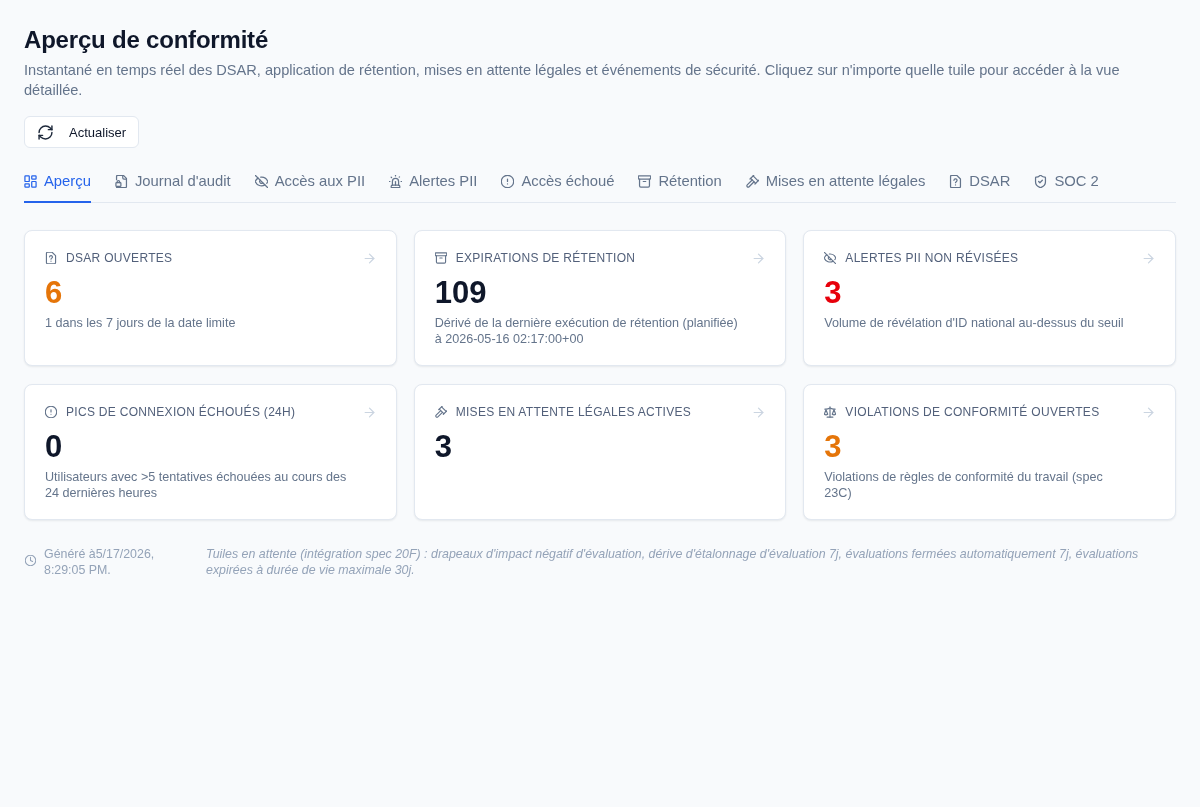 The width and height of the screenshot is (1200, 807). Describe the element at coordinates (82, 132) in the screenshot. I see `refresh-button: Actualiser` at that location.